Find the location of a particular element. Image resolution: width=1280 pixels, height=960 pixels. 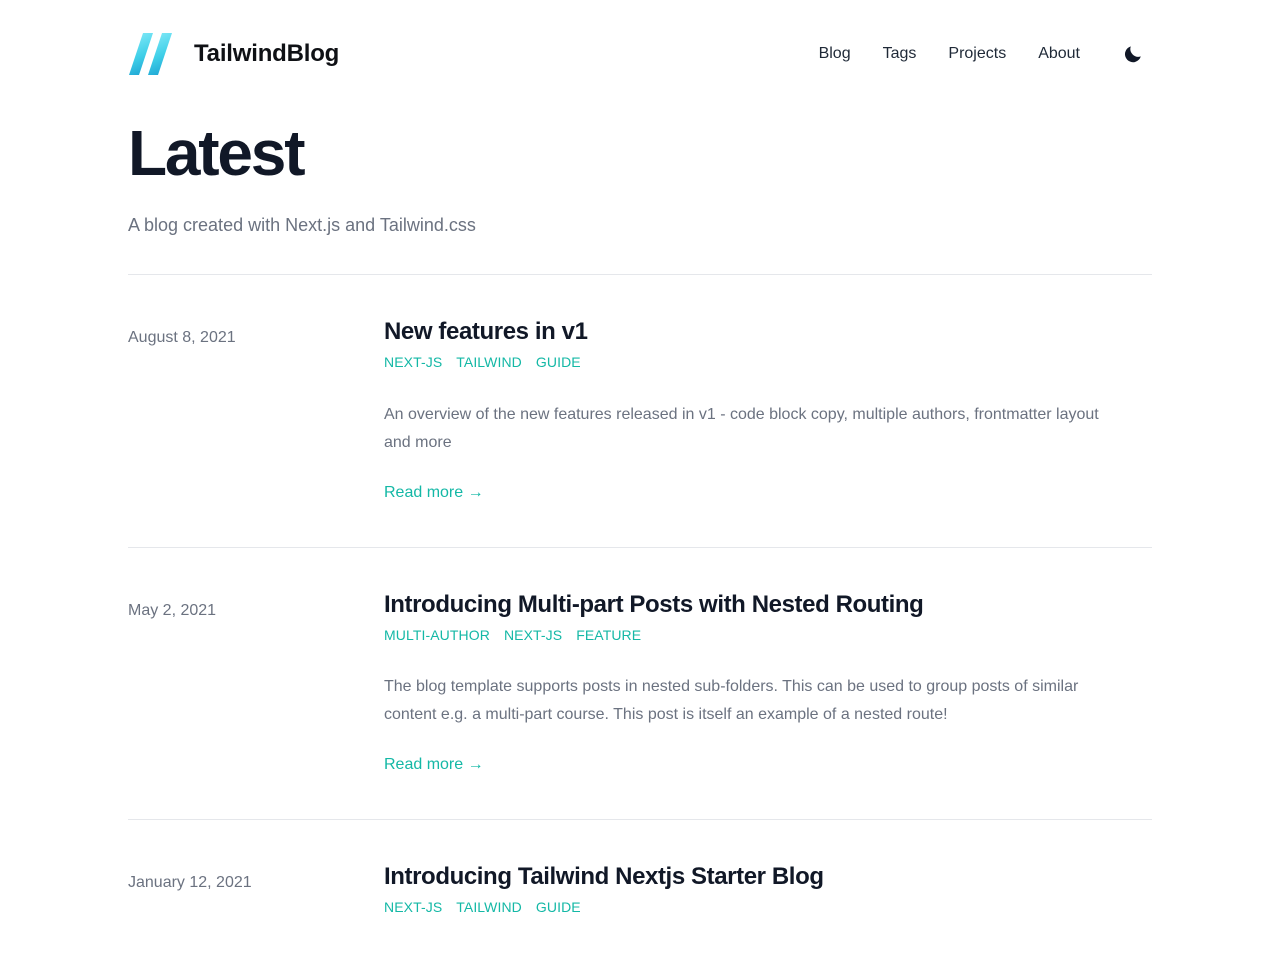

brand-home-link: TailwindBlog is located at coordinates (233, 54).